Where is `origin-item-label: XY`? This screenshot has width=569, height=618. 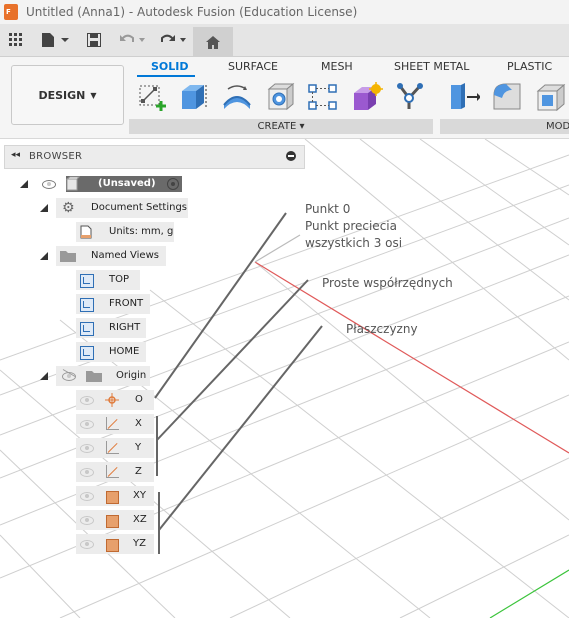 origin-item-label: XY is located at coordinates (139, 495).